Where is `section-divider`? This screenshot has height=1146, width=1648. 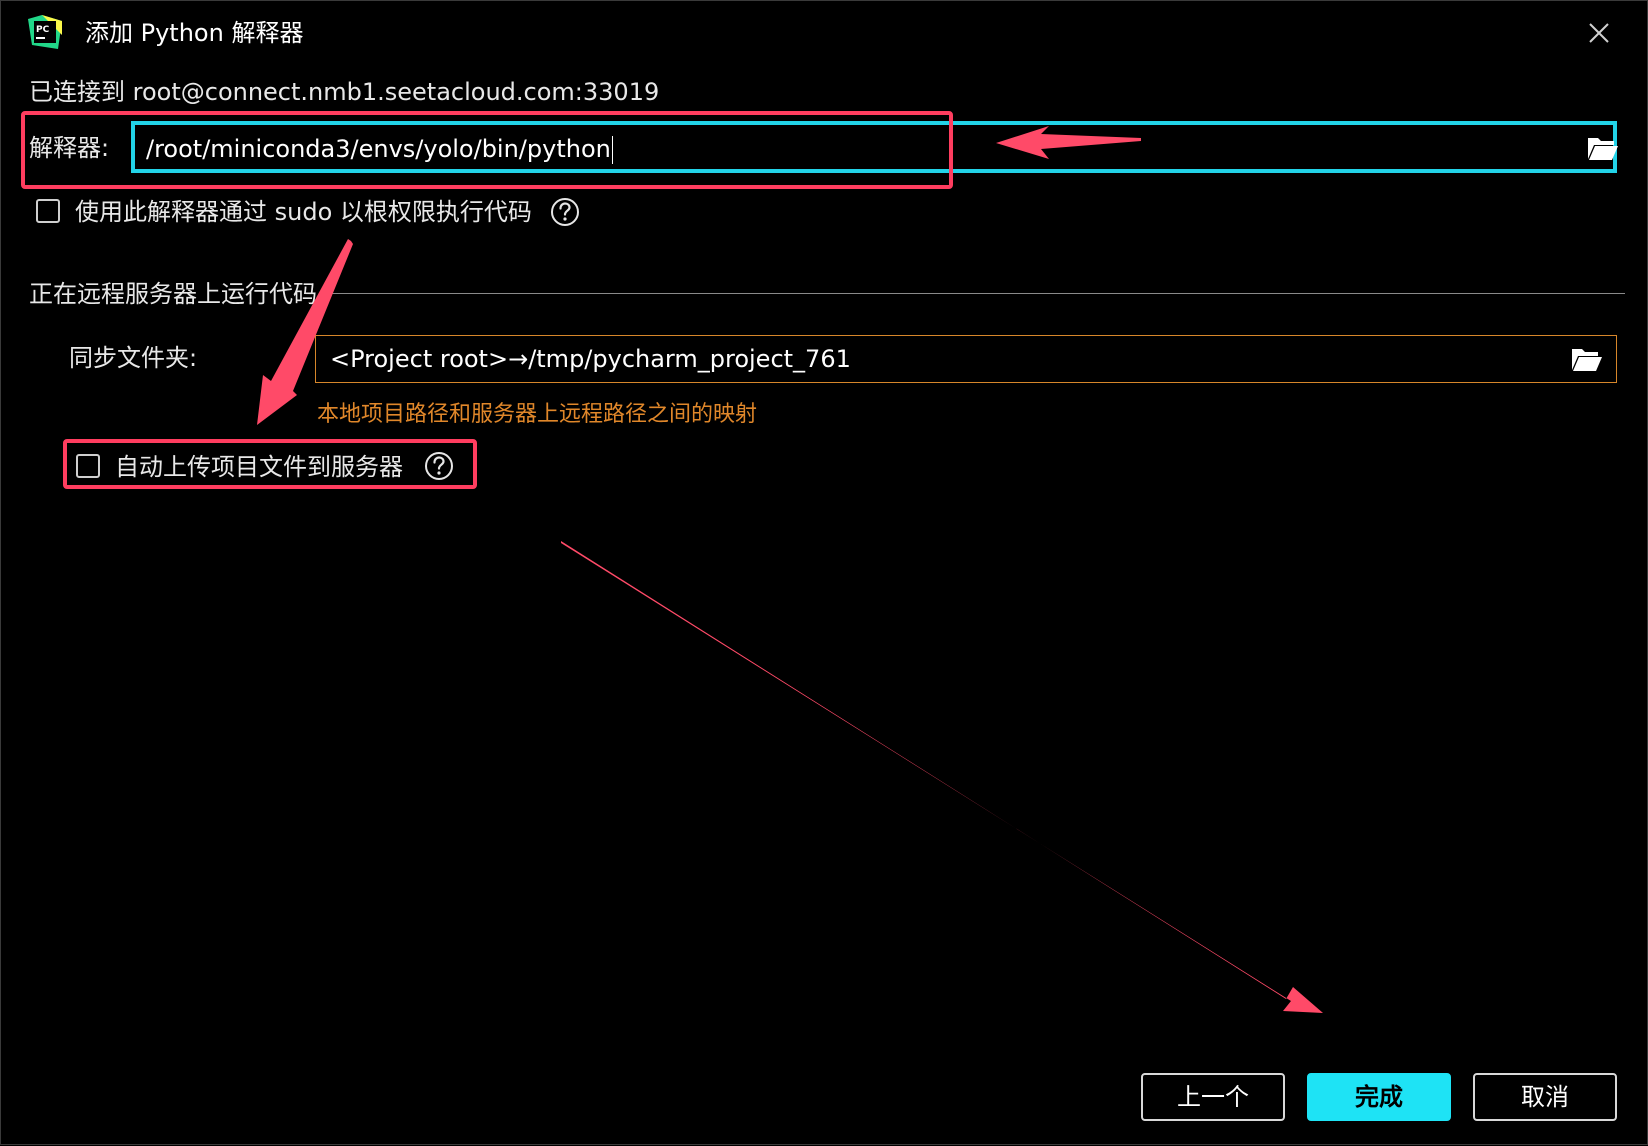
section-divider is located at coordinates (972, 293).